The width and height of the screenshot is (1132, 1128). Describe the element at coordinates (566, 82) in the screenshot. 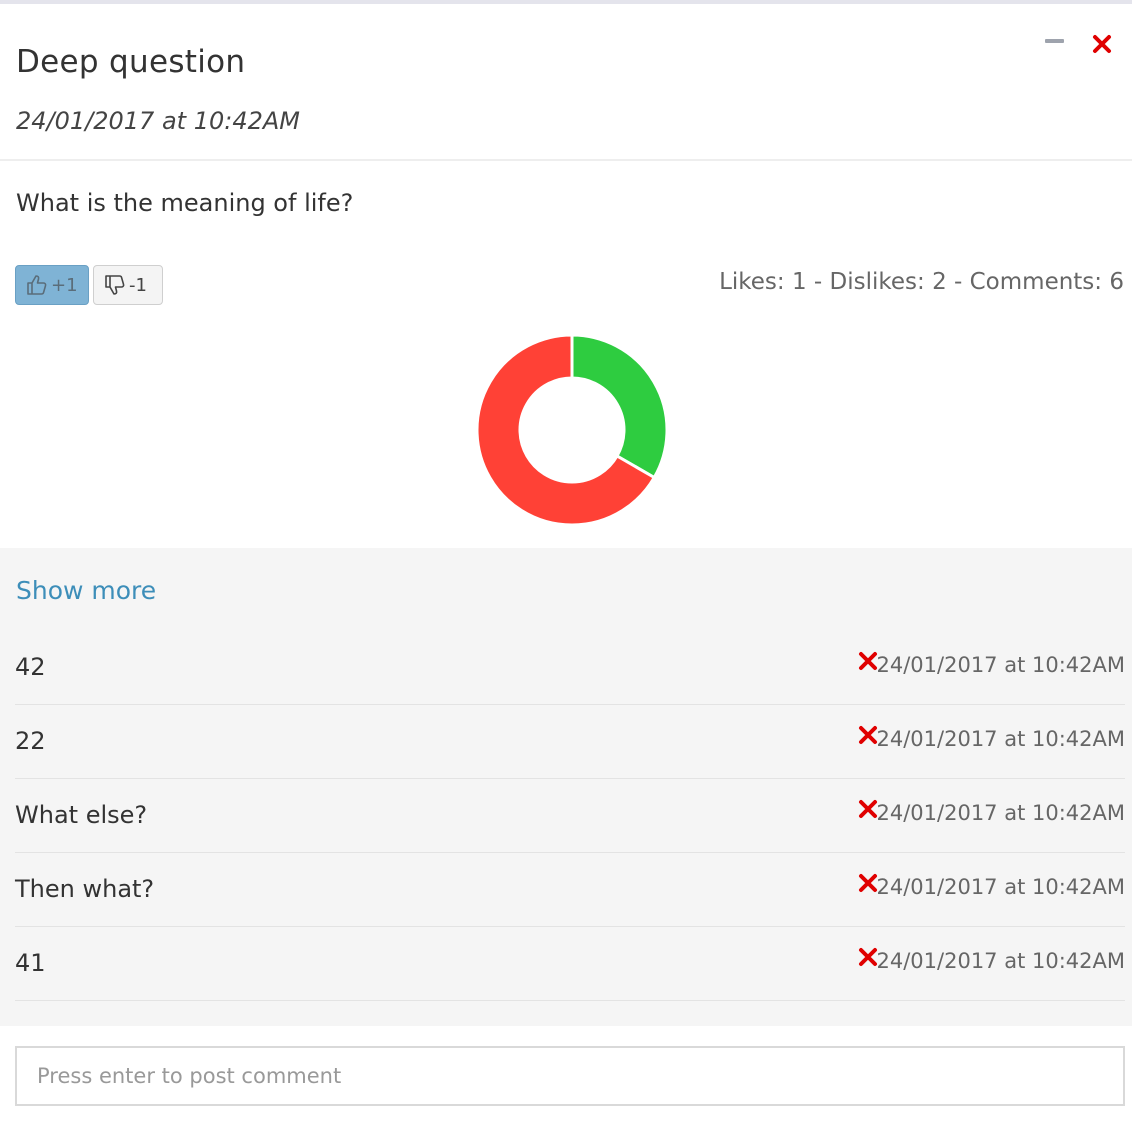

I see `post-header: Deep question 24/01/2017 at 10:42AM` at that location.